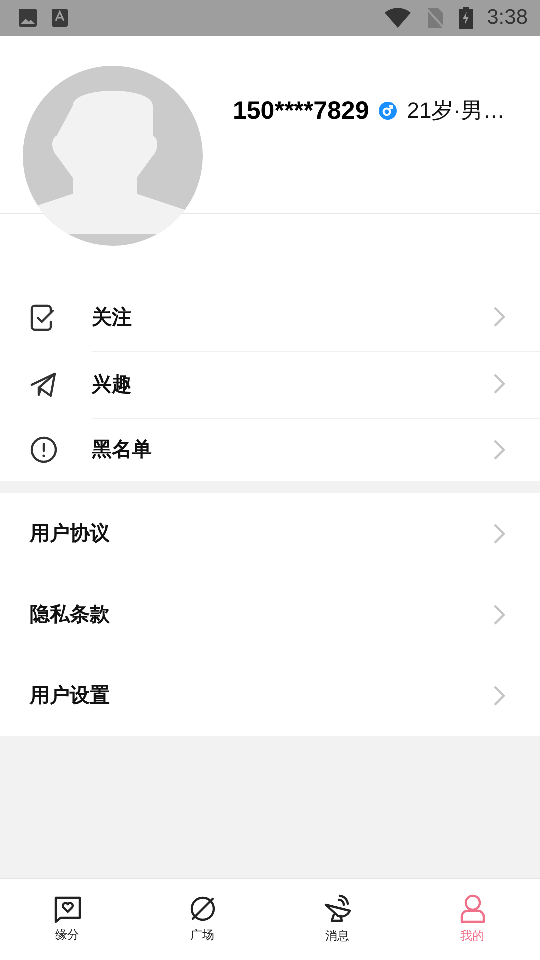 This screenshot has width=540, height=960. I want to click on keyboard-icon, so click(60, 18).